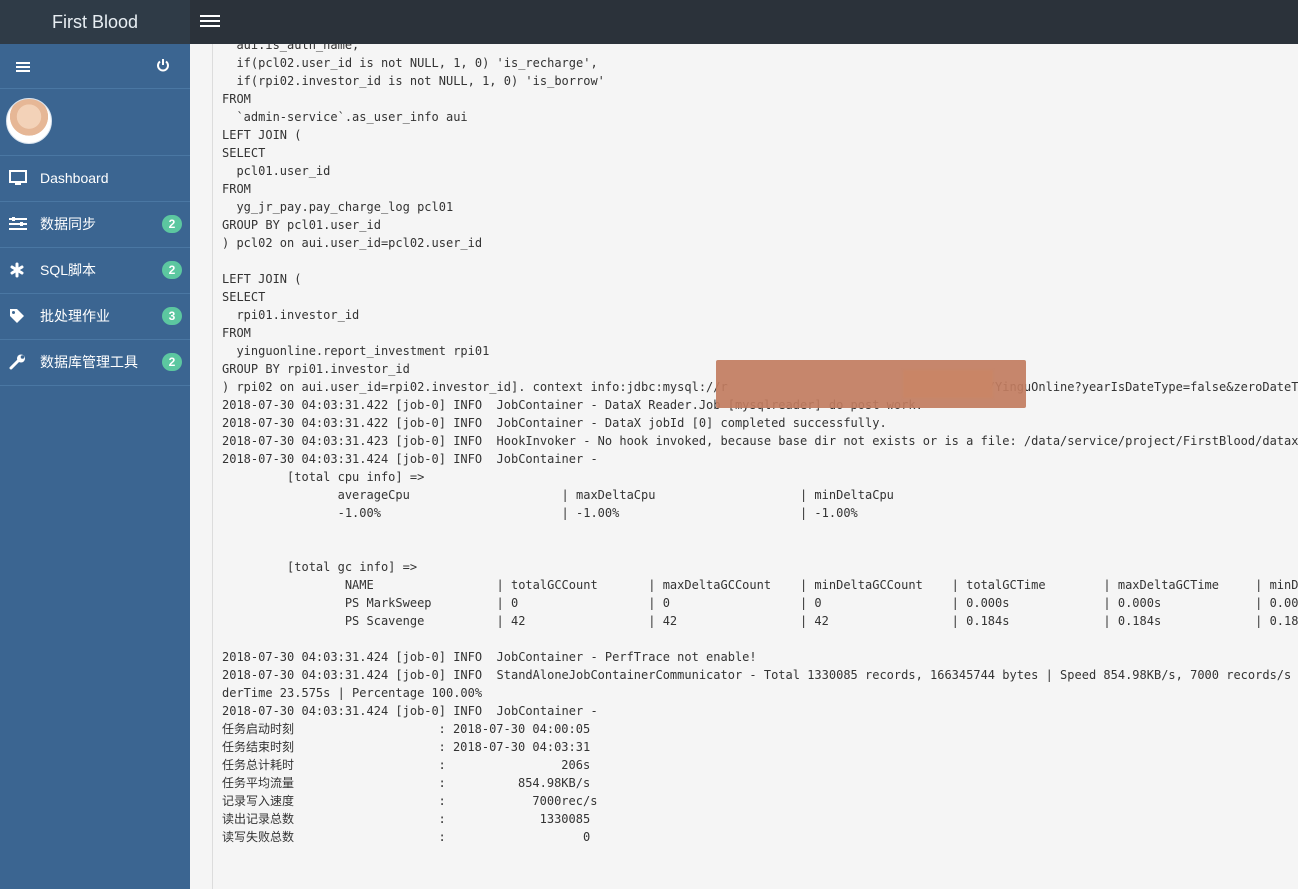 Image resolution: width=1298 pixels, height=889 pixels. I want to click on log-line: -1.00% | -1.00% | -1.00%, so click(540, 513).